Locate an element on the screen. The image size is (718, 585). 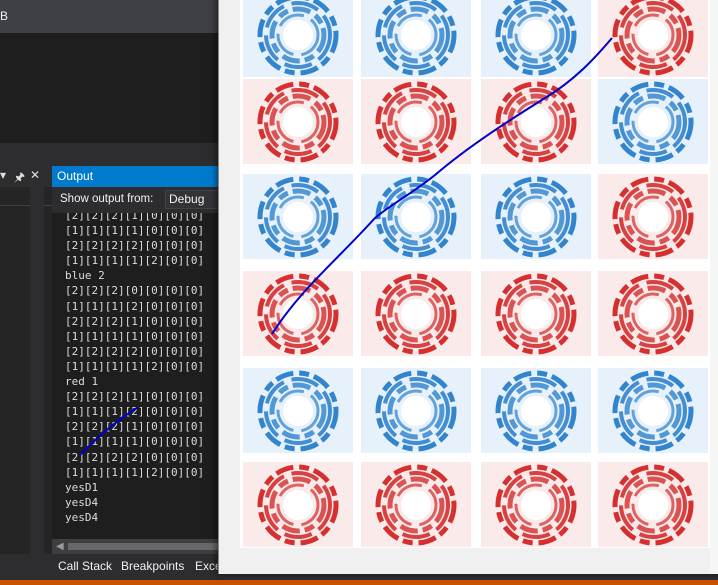
left-panel-scrollbar is located at coordinates (37, 370).